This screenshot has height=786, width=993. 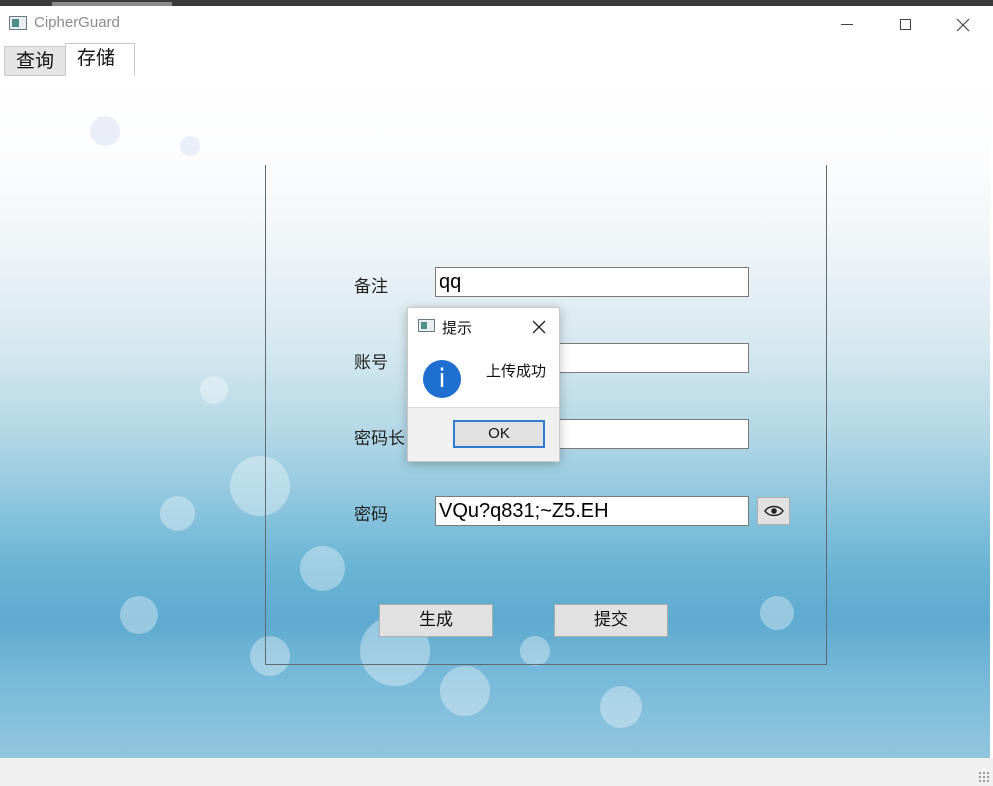 I want to click on info-icon: i, so click(x=442, y=379).